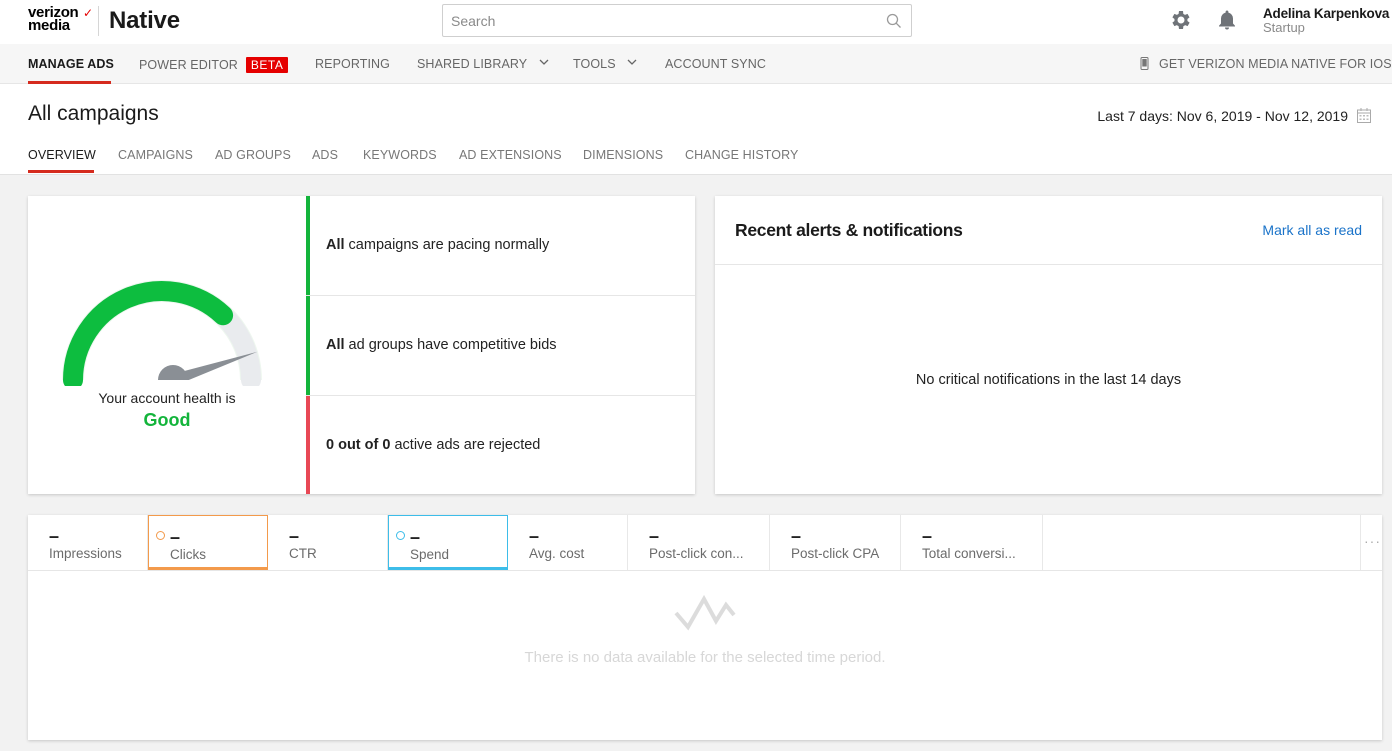 This screenshot has height=751, width=1392. What do you see at coordinates (594, 64) in the screenshot?
I see `nav-tools-label: TOOLS` at bounding box center [594, 64].